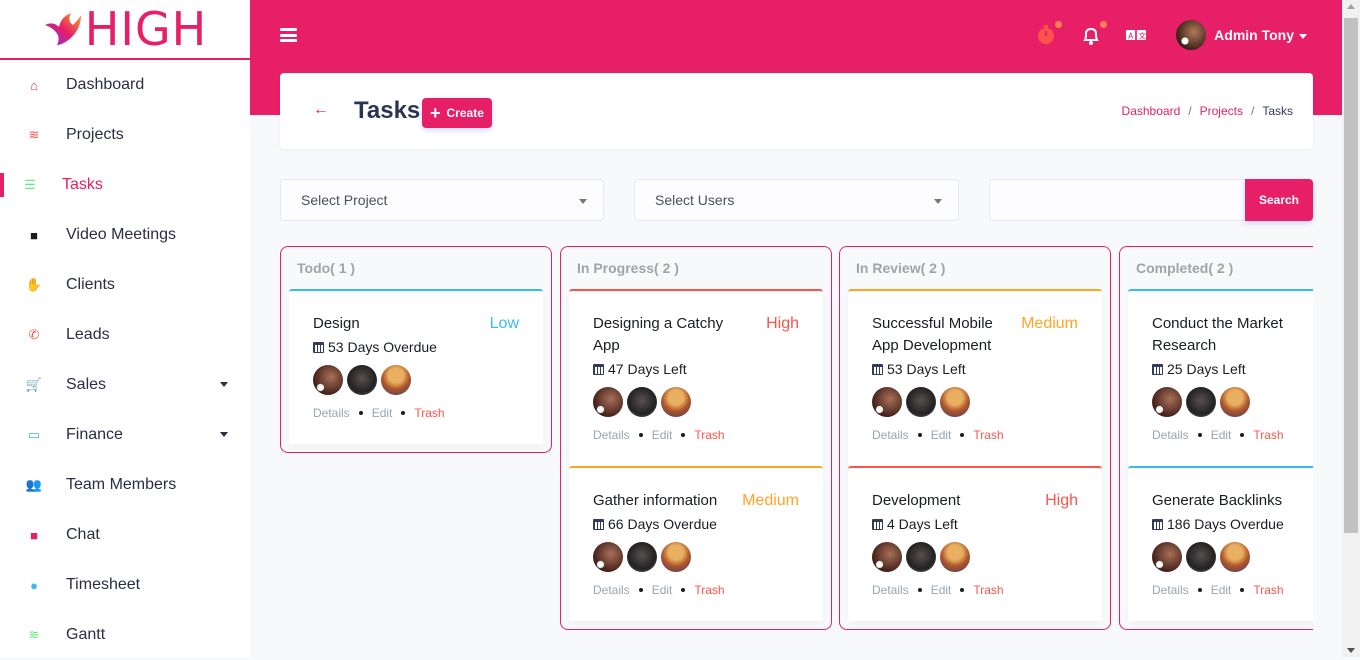 Image resolution: width=1360 pixels, height=660 pixels. What do you see at coordinates (1094, 33) in the screenshot?
I see `bell-icon` at bounding box center [1094, 33].